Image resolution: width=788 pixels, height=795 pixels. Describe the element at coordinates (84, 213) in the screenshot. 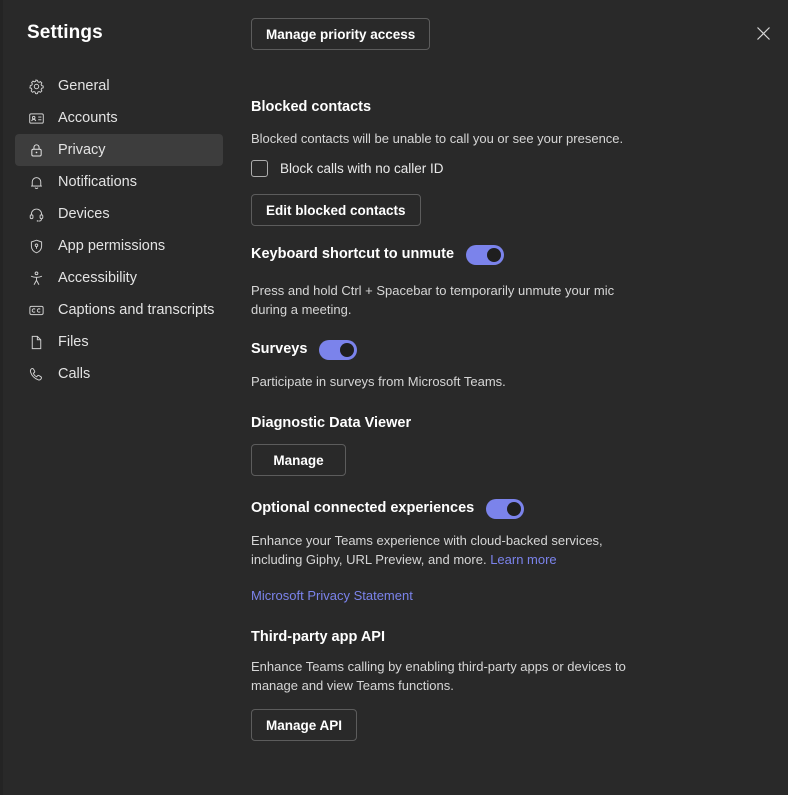

I see `sidebar-item-label: Devices` at that location.